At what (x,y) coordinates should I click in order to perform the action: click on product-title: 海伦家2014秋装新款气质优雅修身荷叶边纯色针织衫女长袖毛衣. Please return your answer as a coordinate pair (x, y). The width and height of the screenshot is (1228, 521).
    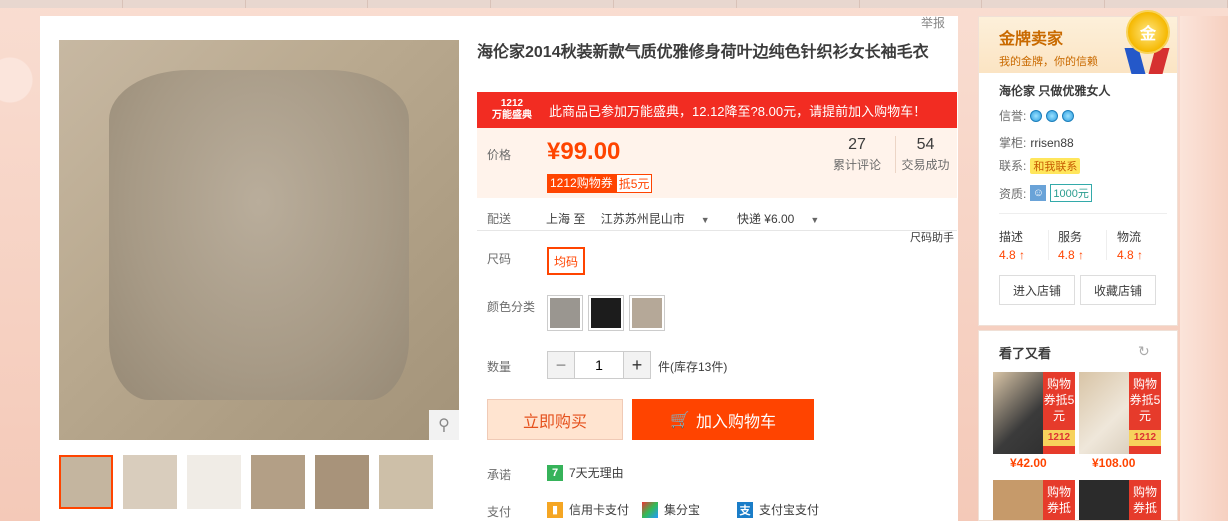
    Looking at the image, I should click on (703, 52).